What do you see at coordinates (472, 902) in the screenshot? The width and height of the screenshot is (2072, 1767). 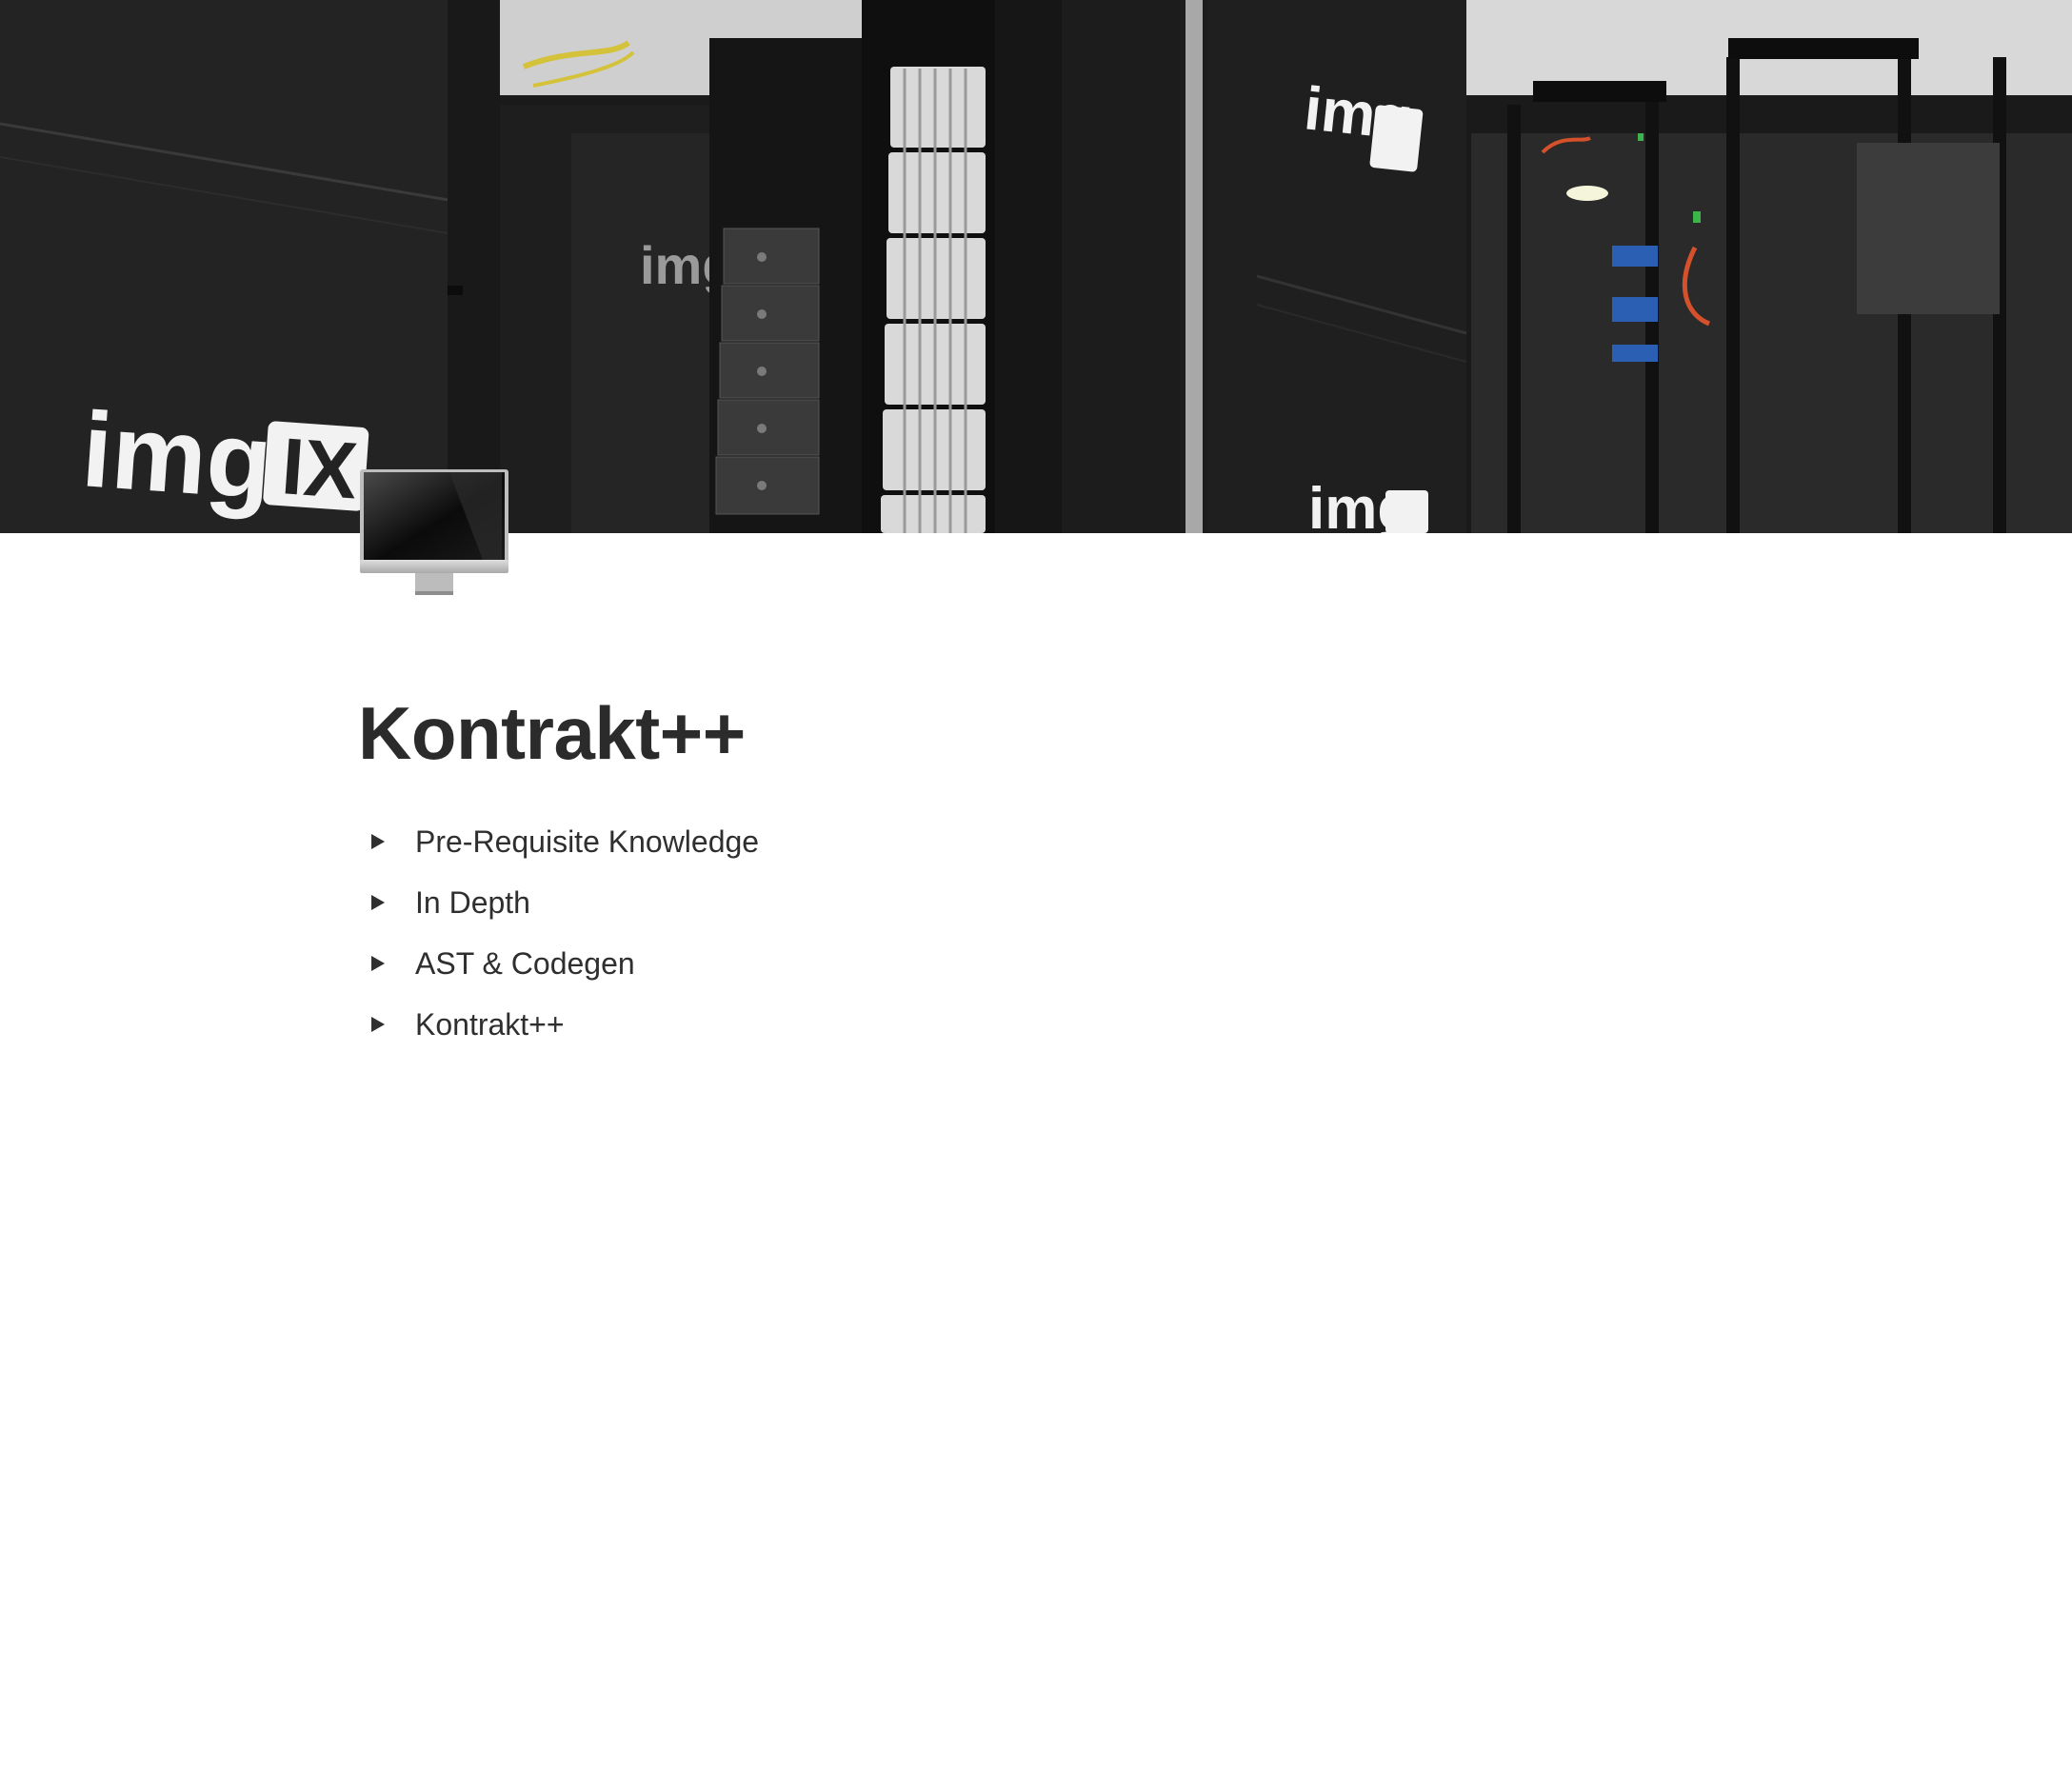 I see `toggle-label: In Depth` at bounding box center [472, 902].